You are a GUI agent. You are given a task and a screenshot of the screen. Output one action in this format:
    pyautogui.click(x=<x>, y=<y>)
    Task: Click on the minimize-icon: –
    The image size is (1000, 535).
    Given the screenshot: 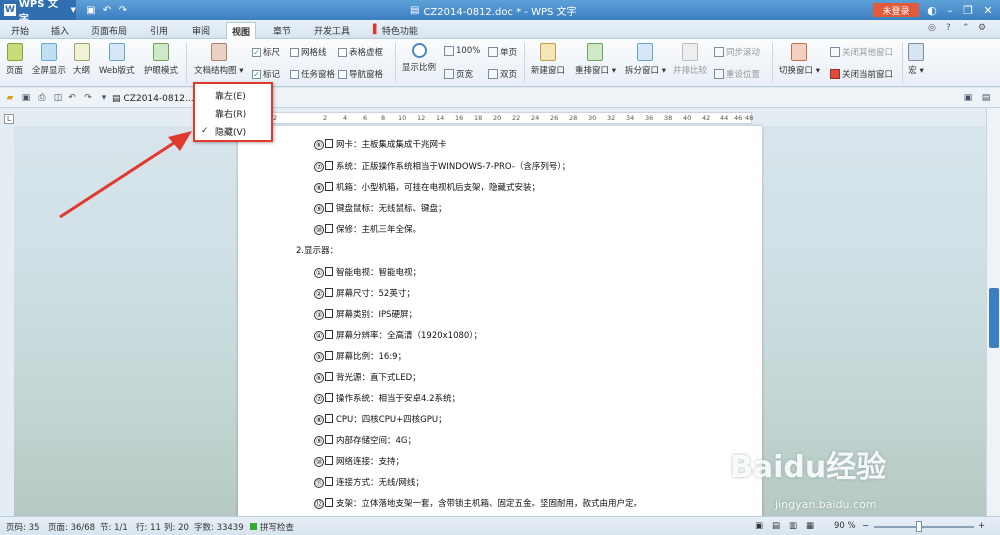 What is the action you would take?
    pyautogui.click(x=950, y=10)
    